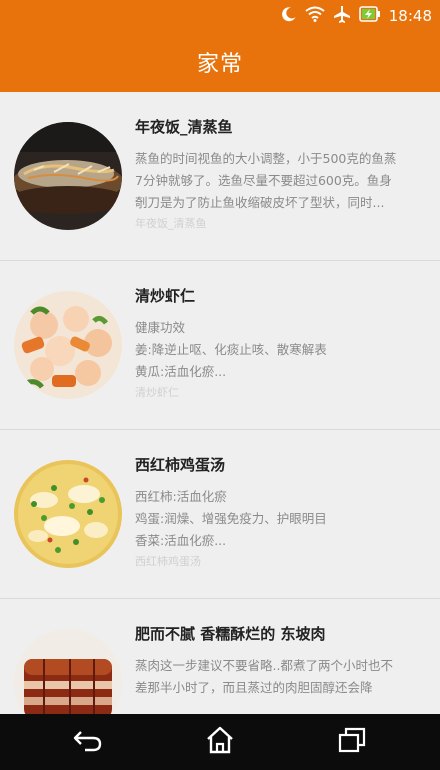 Image resolution: width=440 pixels, height=770 pixels. Describe the element at coordinates (220, 16) in the screenshot. I see `status-bar: 18:48` at that location.